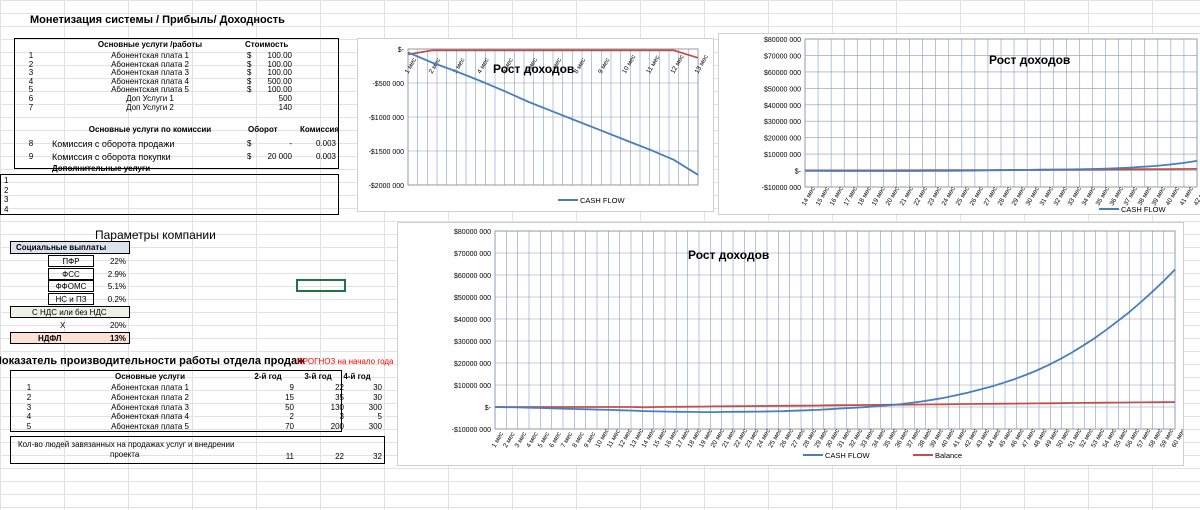  What do you see at coordinates (111, 157) in the screenshot?
I see `commission-name: Комиссия с оборота покупки` at bounding box center [111, 157].